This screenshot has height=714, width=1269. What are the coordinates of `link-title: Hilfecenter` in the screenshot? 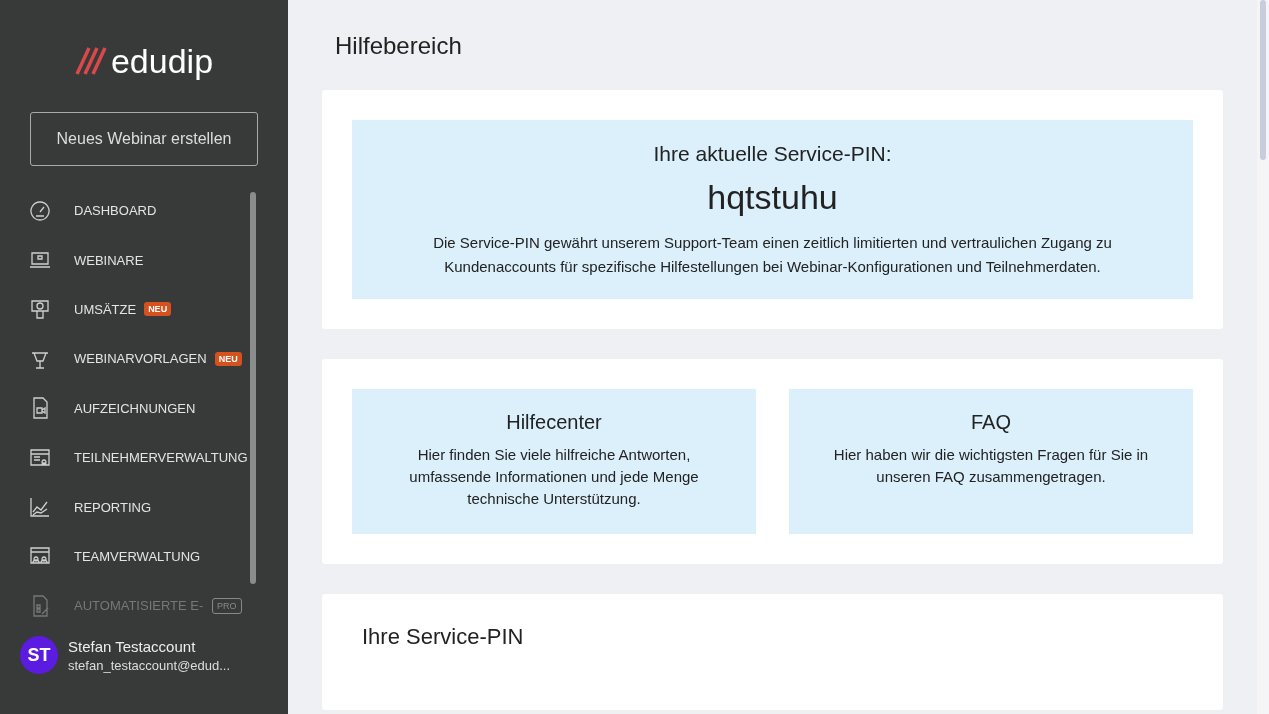 It's located at (554, 422).